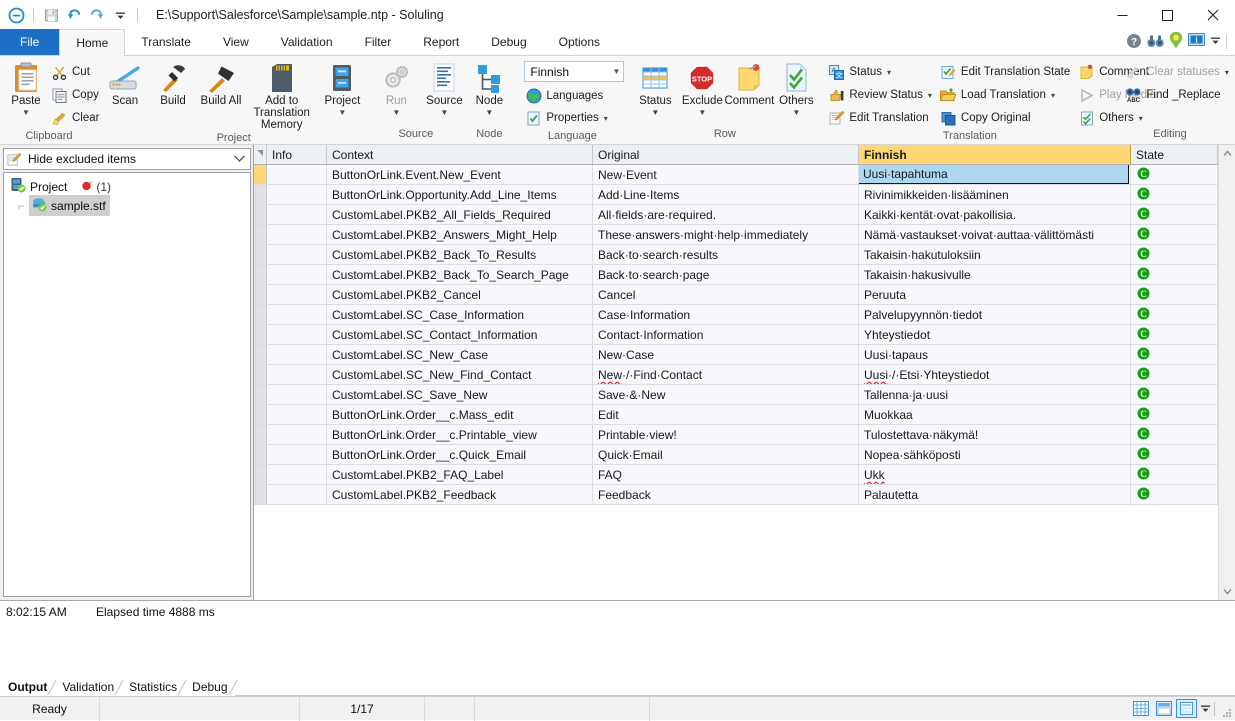 The image size is (1235, 721). Describe the element at coordinates (881, 95) in the screenshot. I see `review-status-button: Review Status ▾` at that location.